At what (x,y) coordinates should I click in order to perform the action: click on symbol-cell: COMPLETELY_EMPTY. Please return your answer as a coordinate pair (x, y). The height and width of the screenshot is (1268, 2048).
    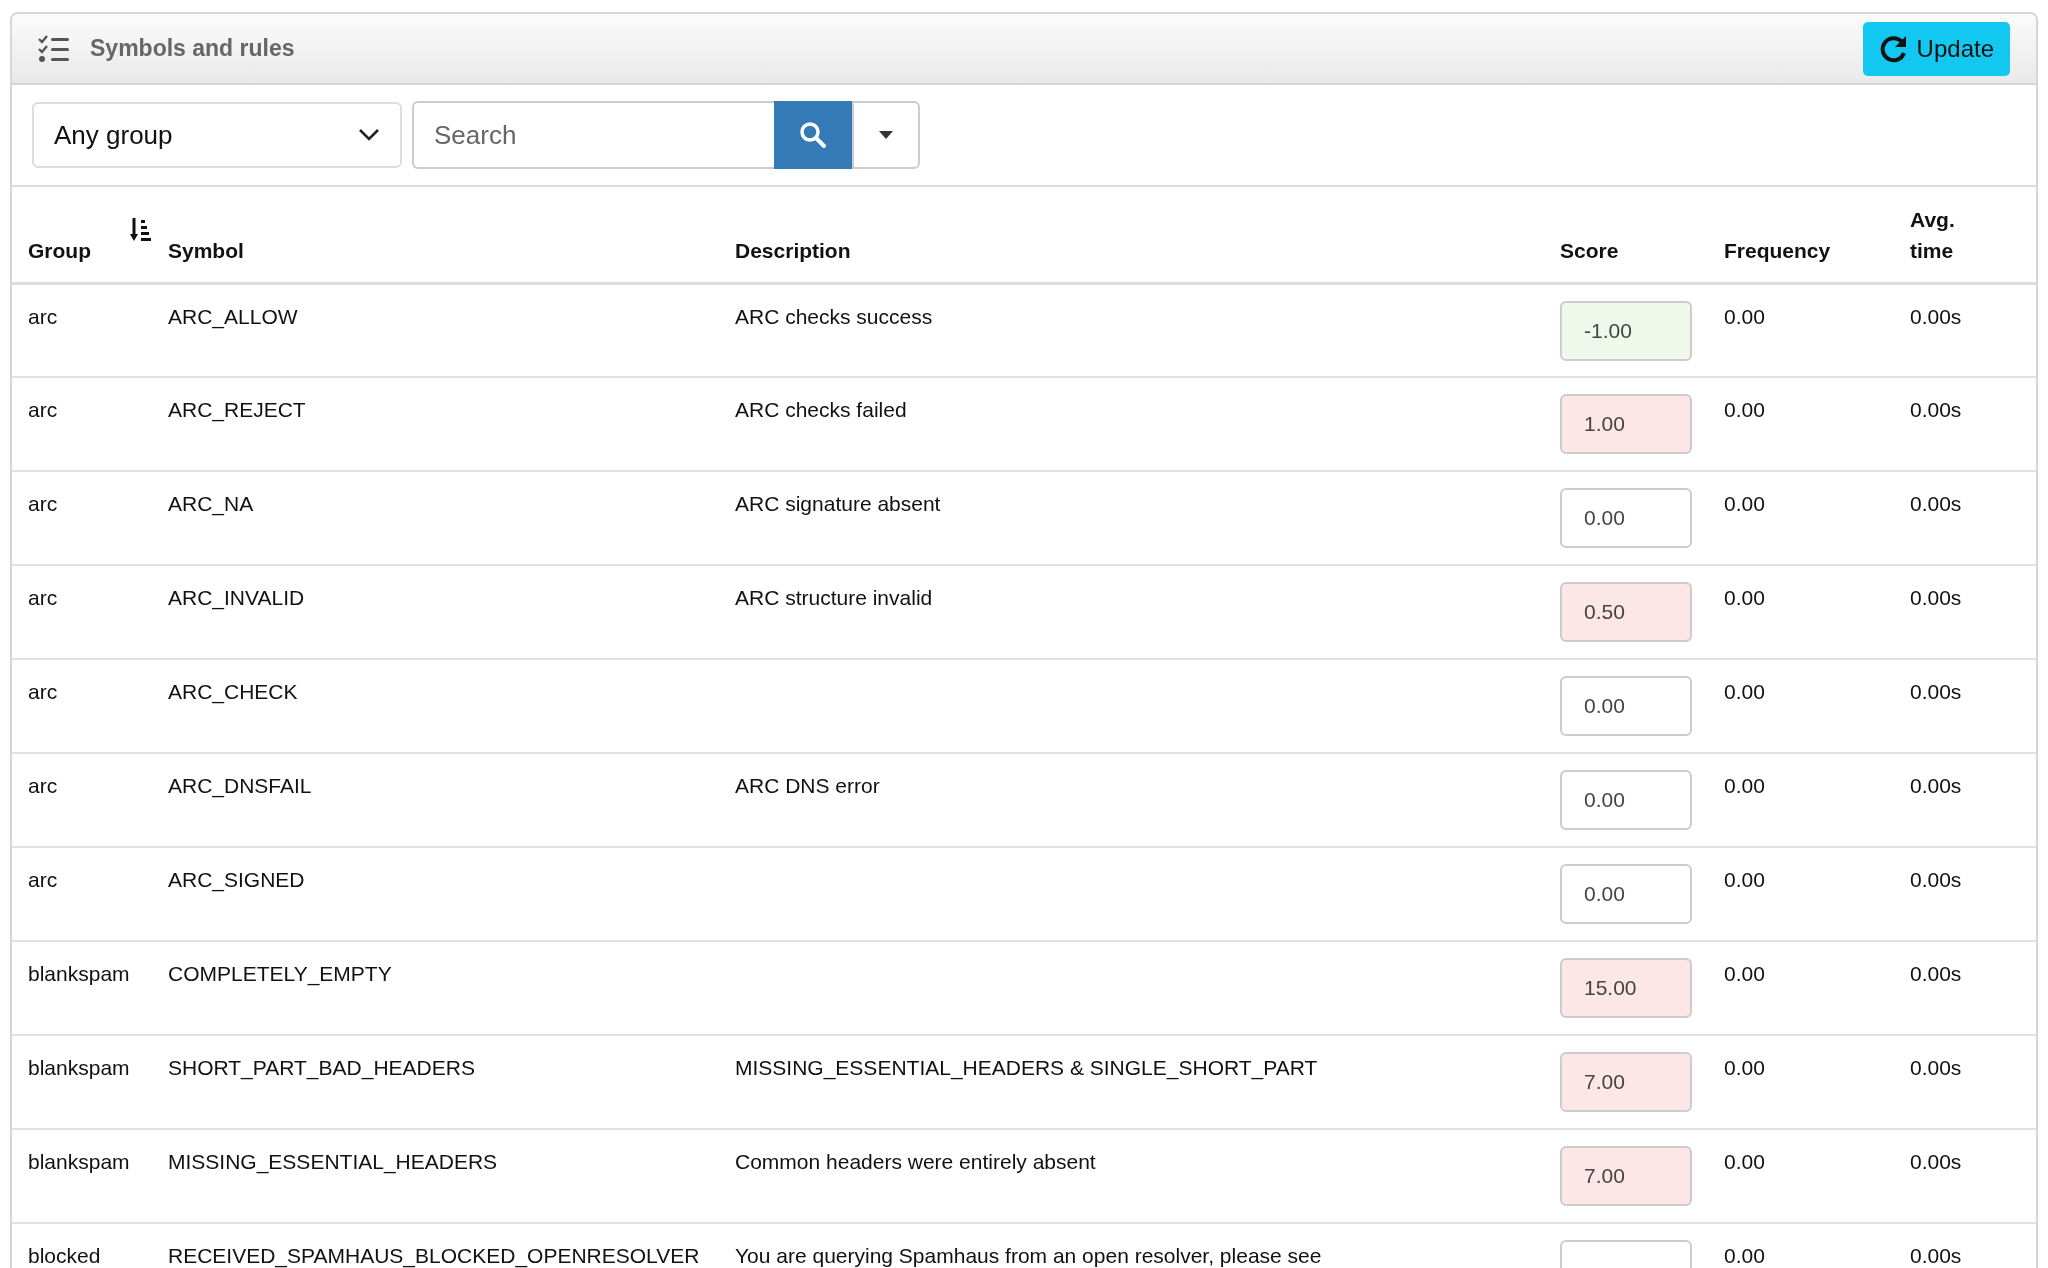
    Looking at the image, I should click on (280, 973).